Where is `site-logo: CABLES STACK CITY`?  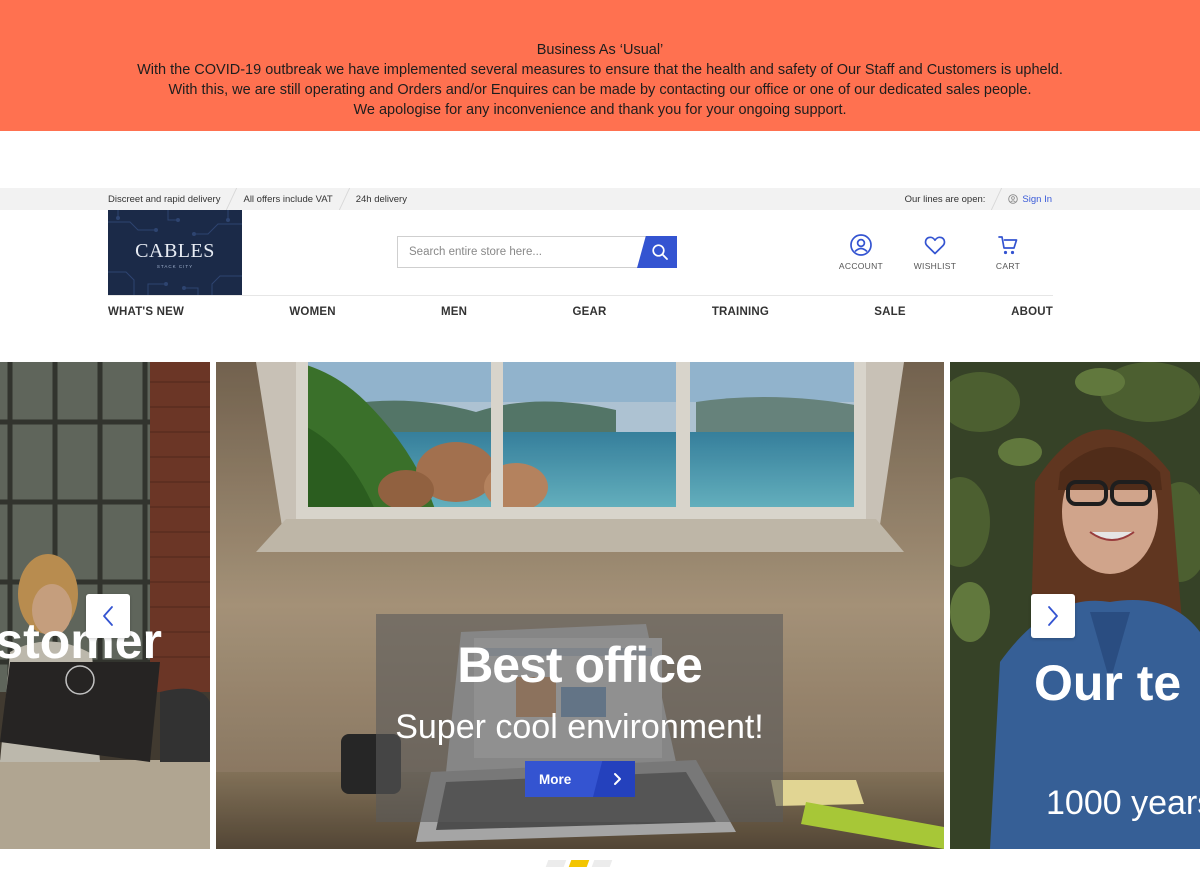
site-logo: CABLES STACK CITY is located at coordinates (175, 252).